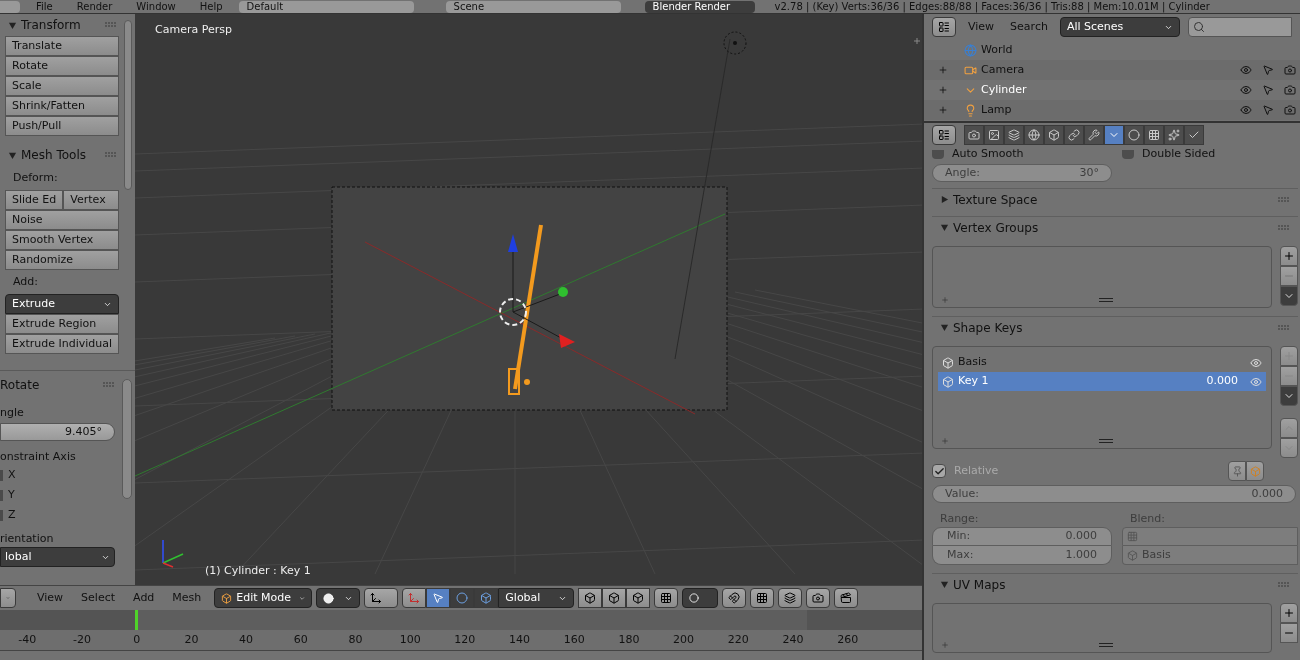 The width and height of the screenshot is (1300, 660). What do you see at coordinates (62, 304) in the screenshot?
I see `dropdown: Extrude` at bounding box center [62, 304].